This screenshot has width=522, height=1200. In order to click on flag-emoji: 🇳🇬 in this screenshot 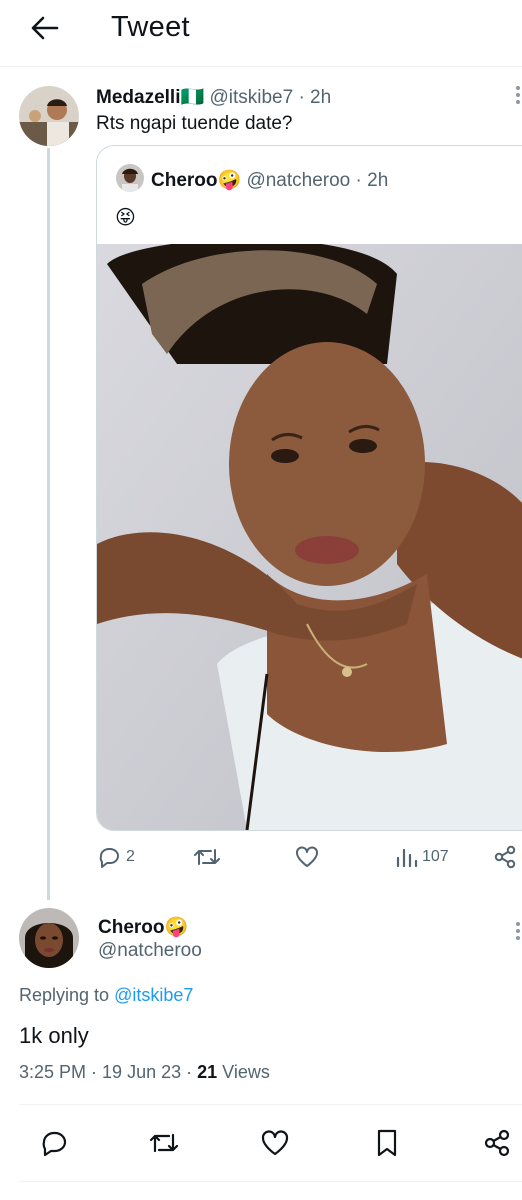, I will do `click(192, 97)`.